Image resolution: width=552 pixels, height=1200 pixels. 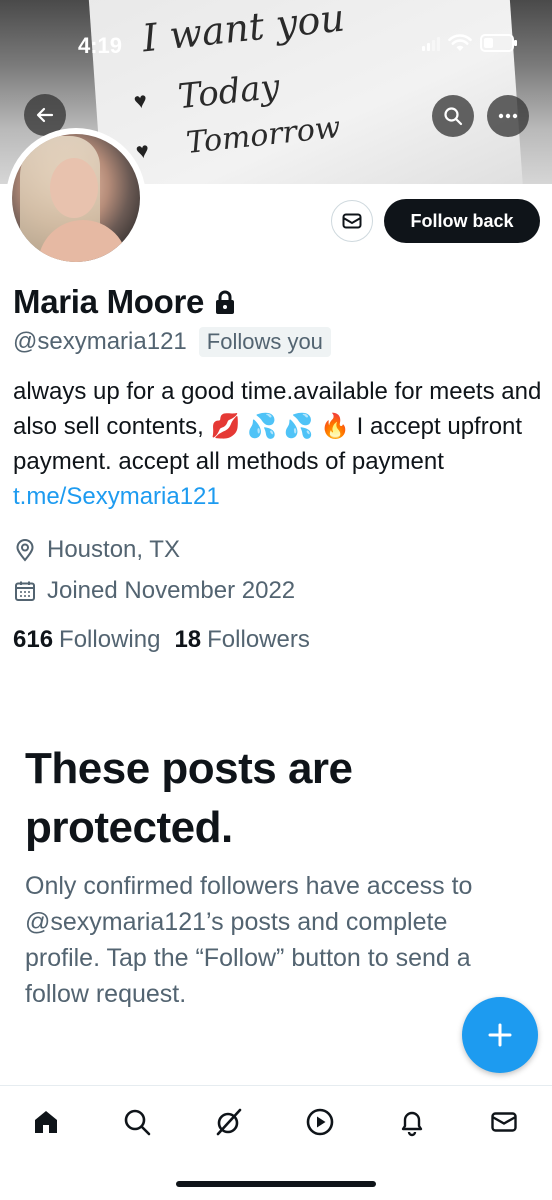 I want to click on following-label: Following, so click(x=110, y=639).